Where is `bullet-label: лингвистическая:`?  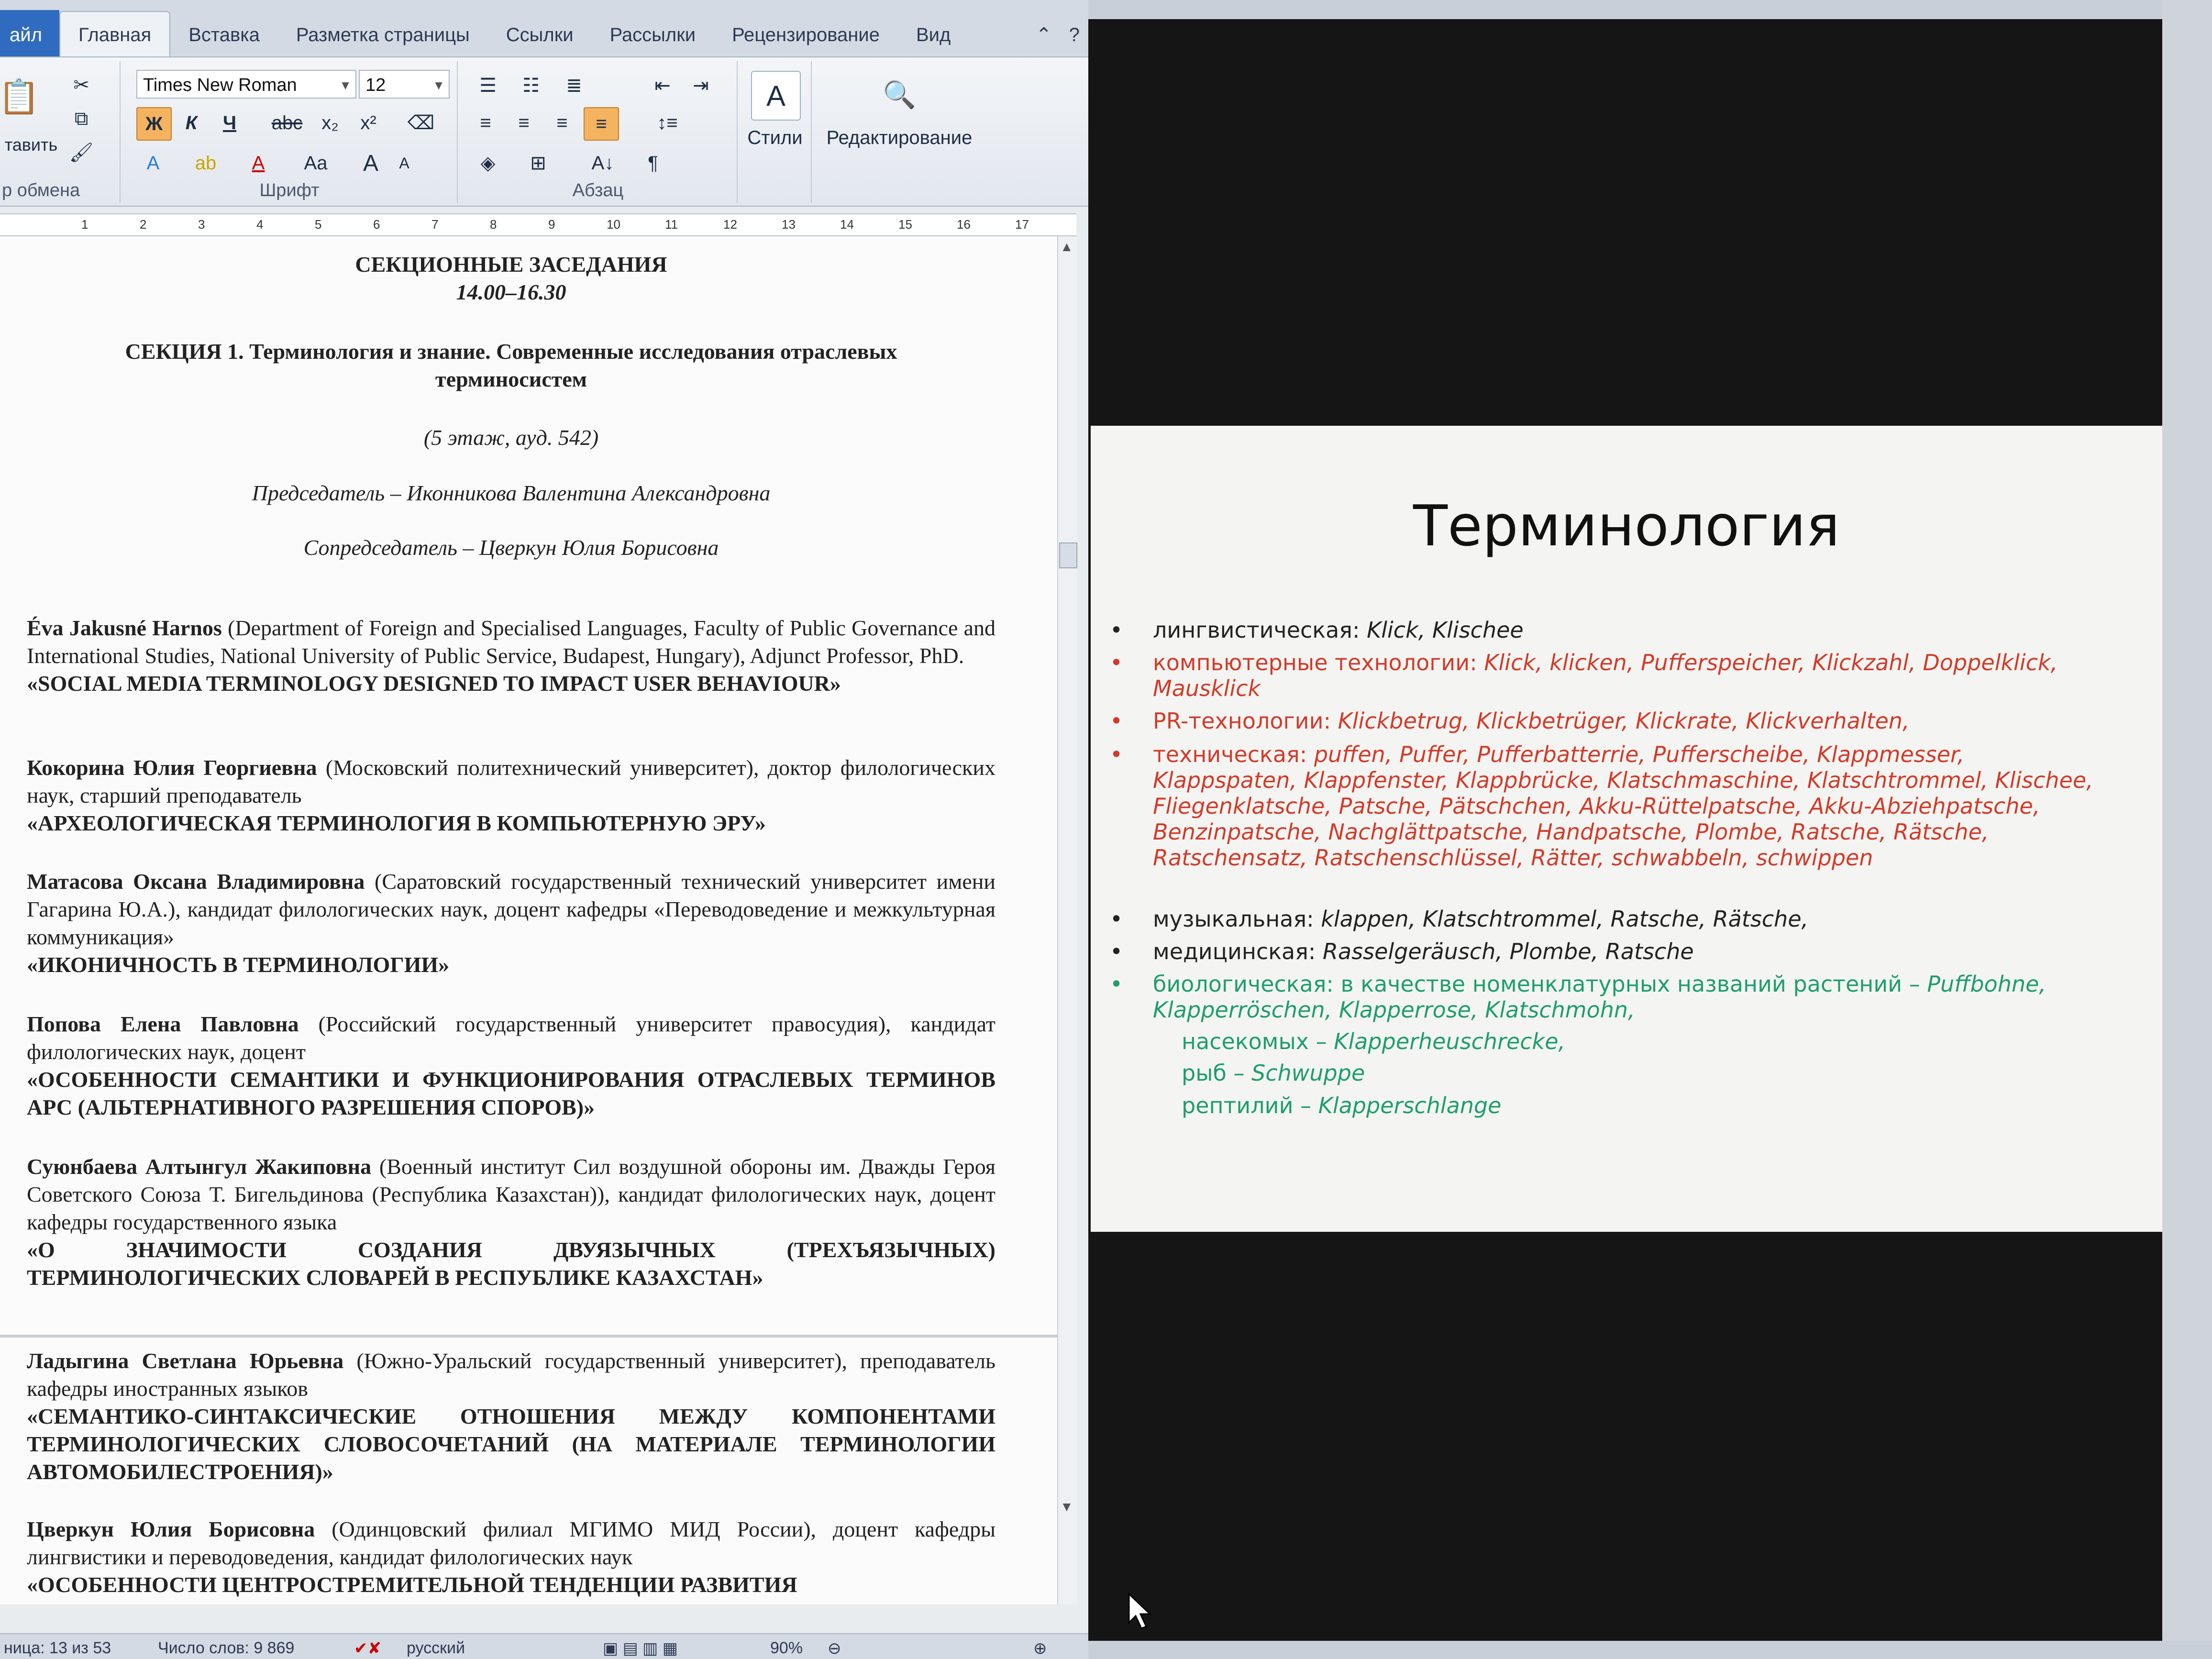 bullet-label: лингвистическая: is located at coordinates (1260, 630).